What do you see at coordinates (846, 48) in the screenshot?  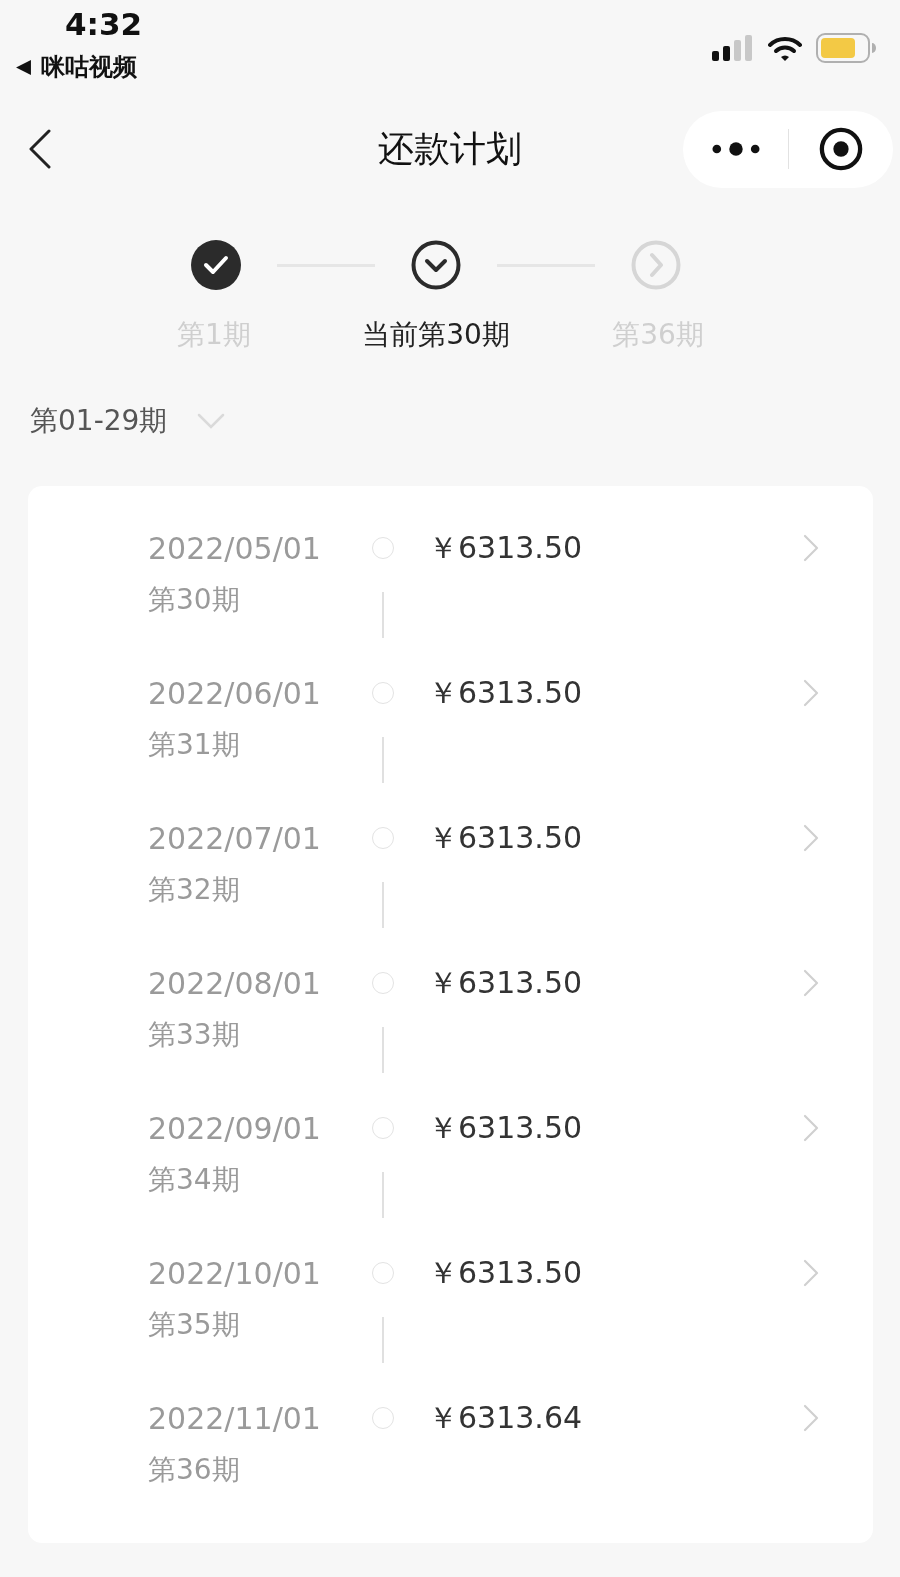 I see `battery-icon` at bounding box center [846, 48].